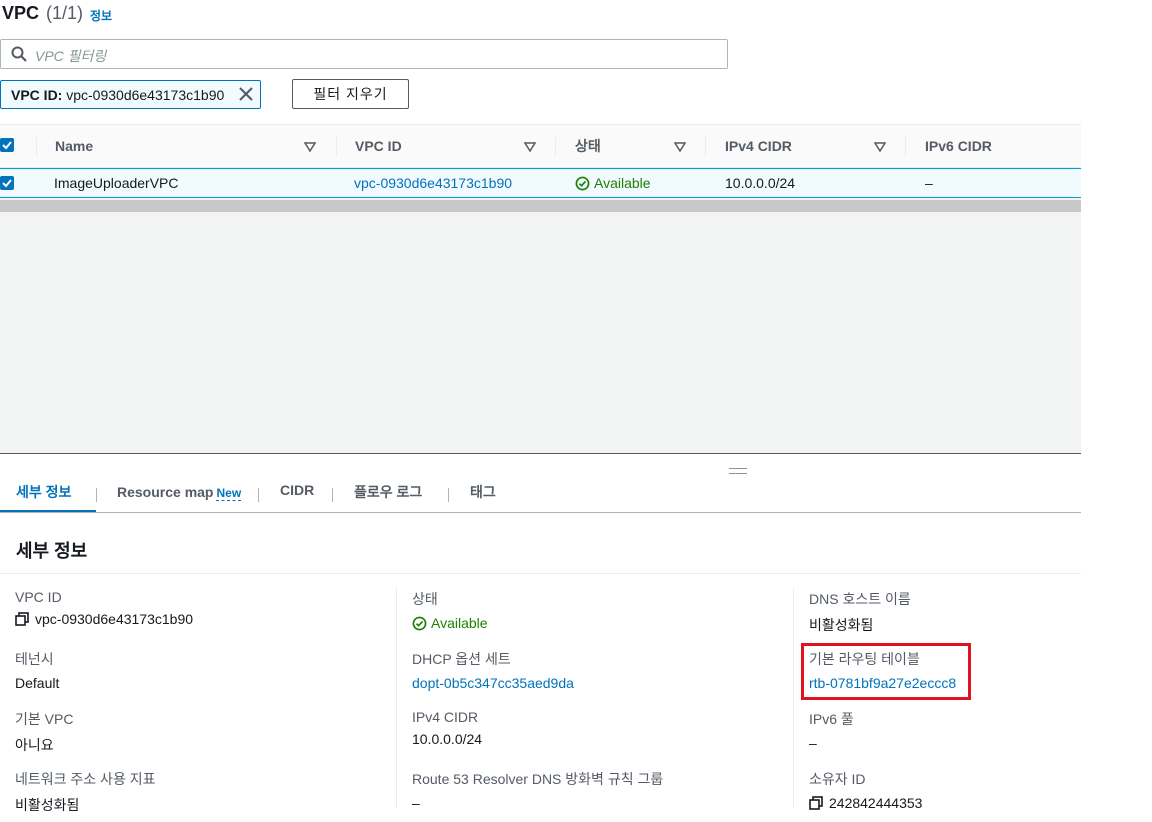 The height and width of the screenshot is (822, 1152). Describe the element at coordinates (297, 490) in the screenshot. I see `tab-cidr: CIDR` at that location.